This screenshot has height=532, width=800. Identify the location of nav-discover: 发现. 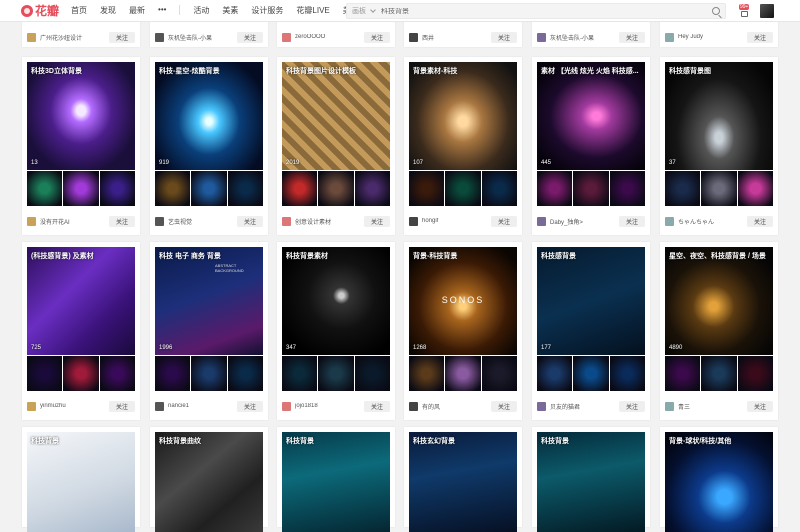
(108, 10).